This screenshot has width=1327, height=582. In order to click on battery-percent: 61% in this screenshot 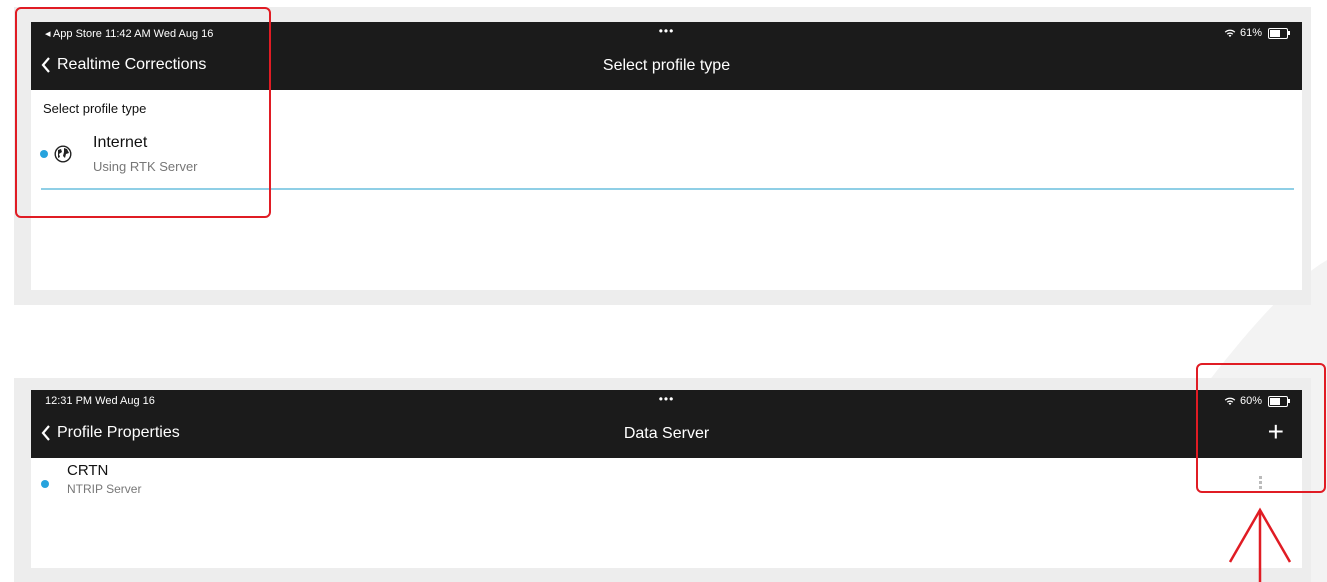, I will do `click(1250, 33)`.